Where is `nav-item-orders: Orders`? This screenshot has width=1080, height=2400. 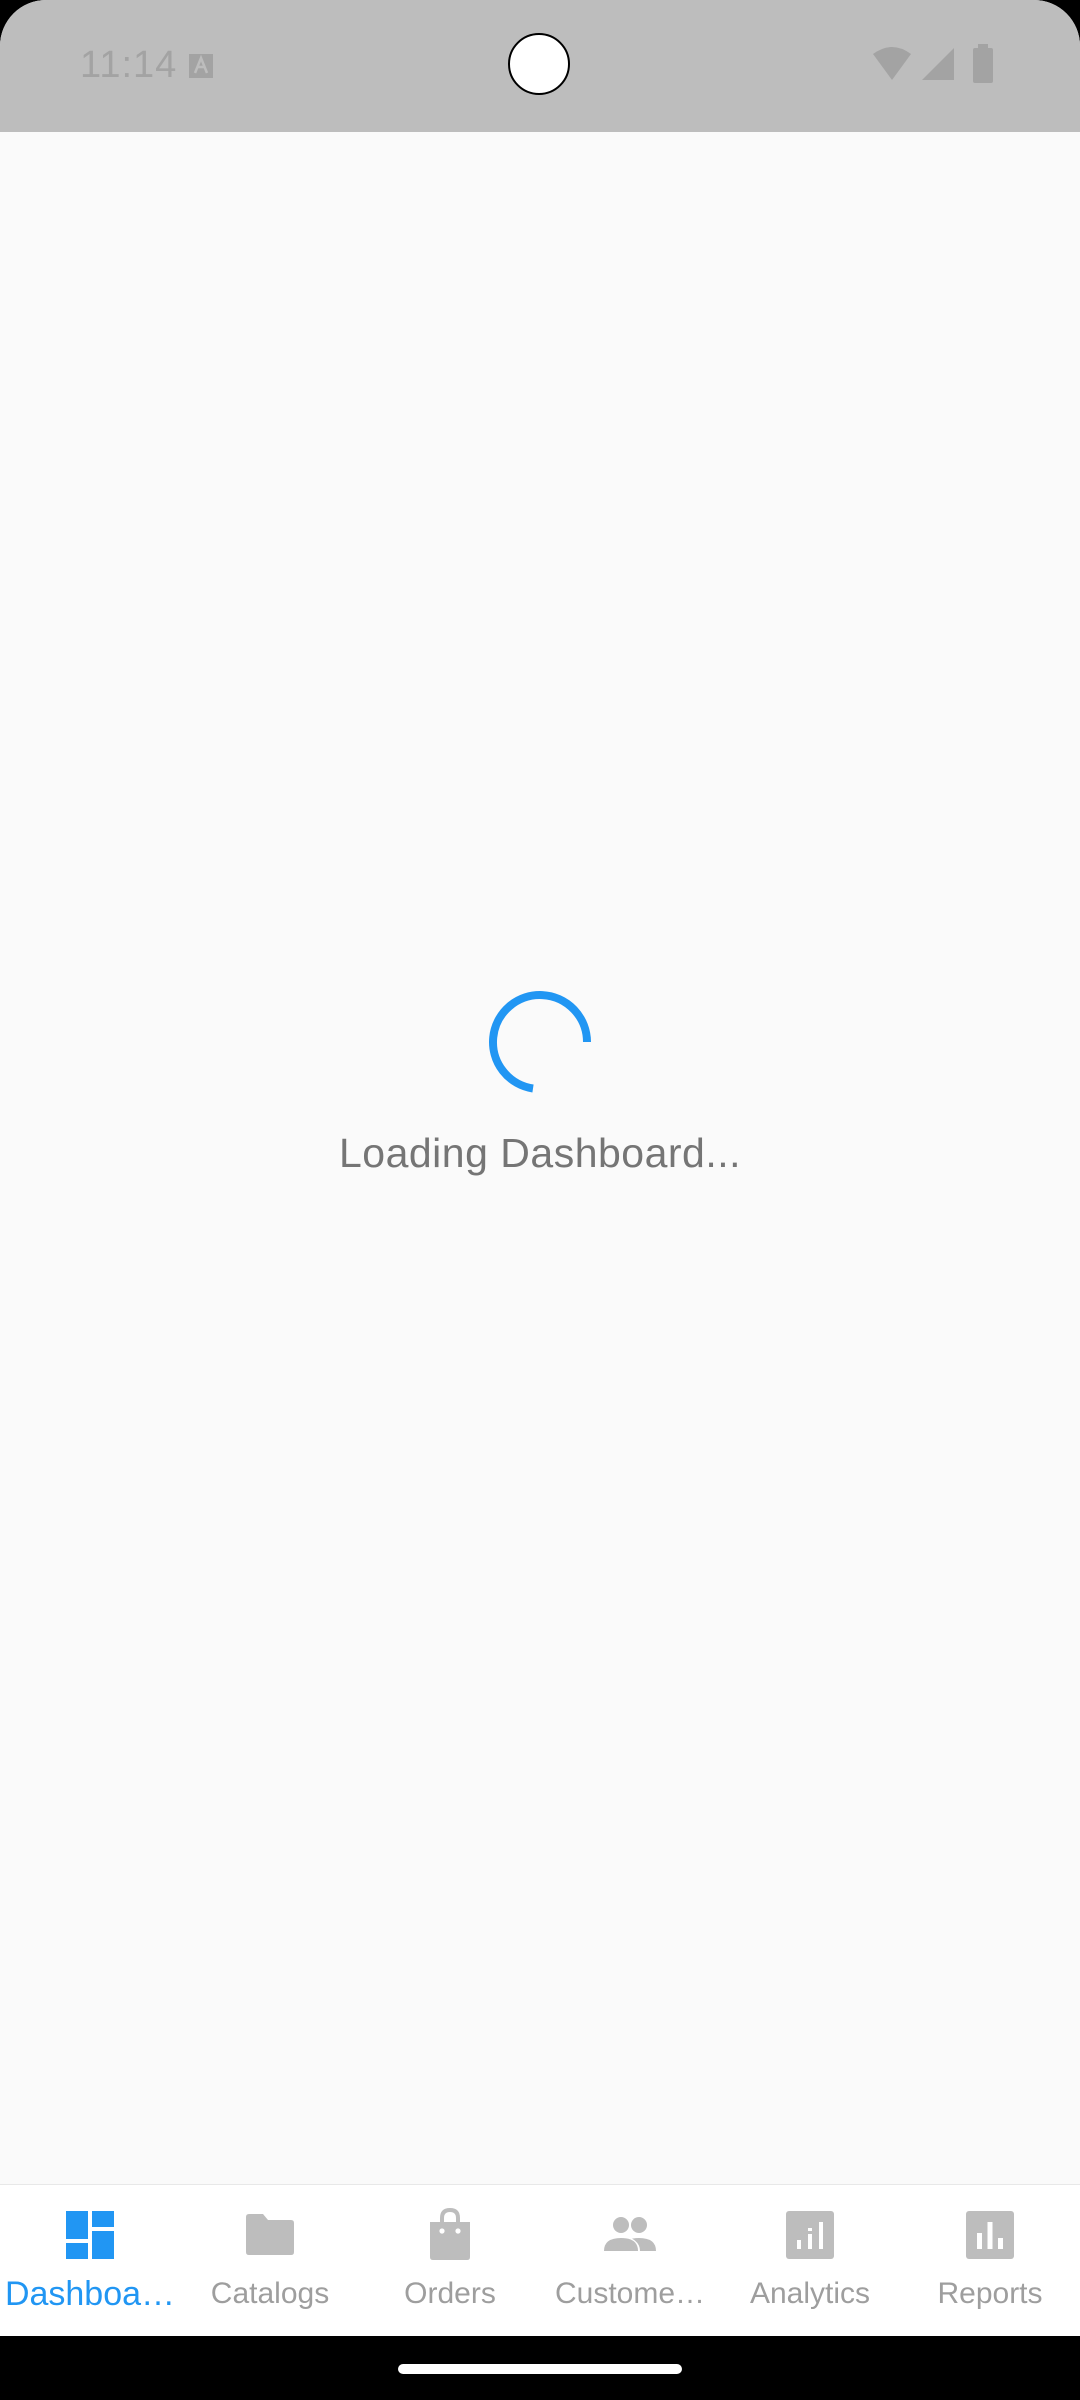
nav-item-orders: Orders is located at coordinates (450, 2260).